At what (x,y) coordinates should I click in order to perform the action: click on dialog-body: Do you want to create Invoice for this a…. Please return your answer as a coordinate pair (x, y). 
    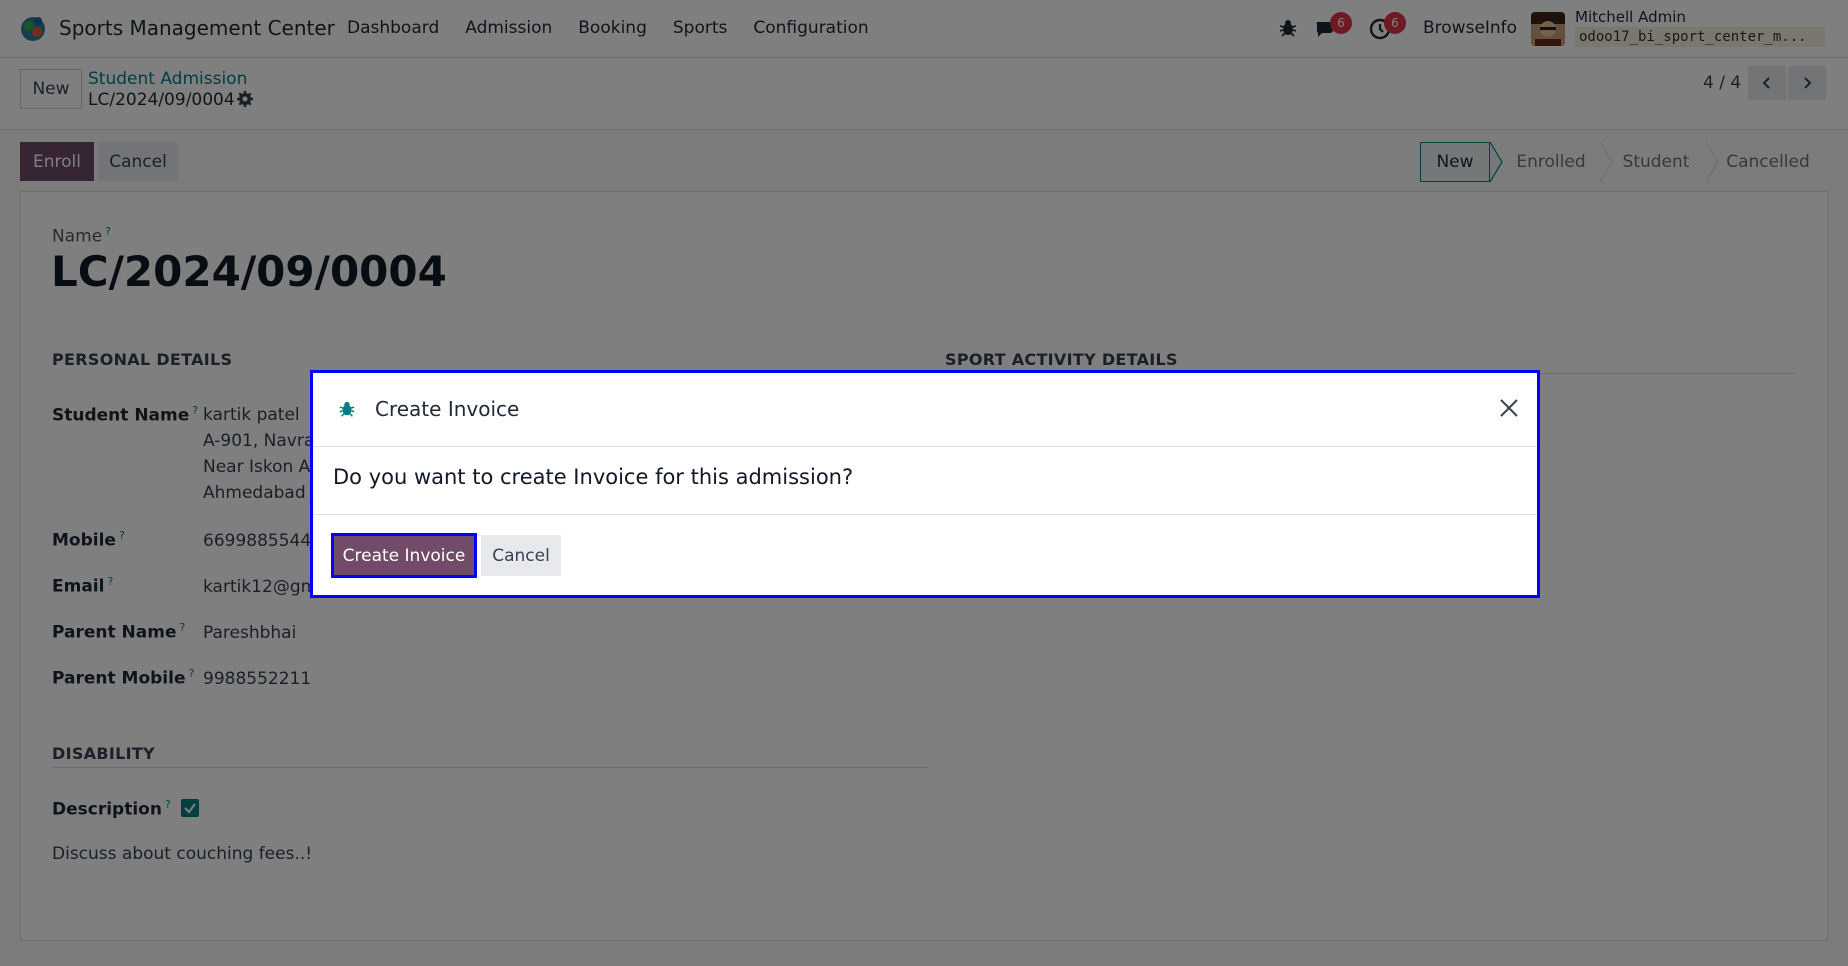
    Looking at the image, I should click on (925, 481).